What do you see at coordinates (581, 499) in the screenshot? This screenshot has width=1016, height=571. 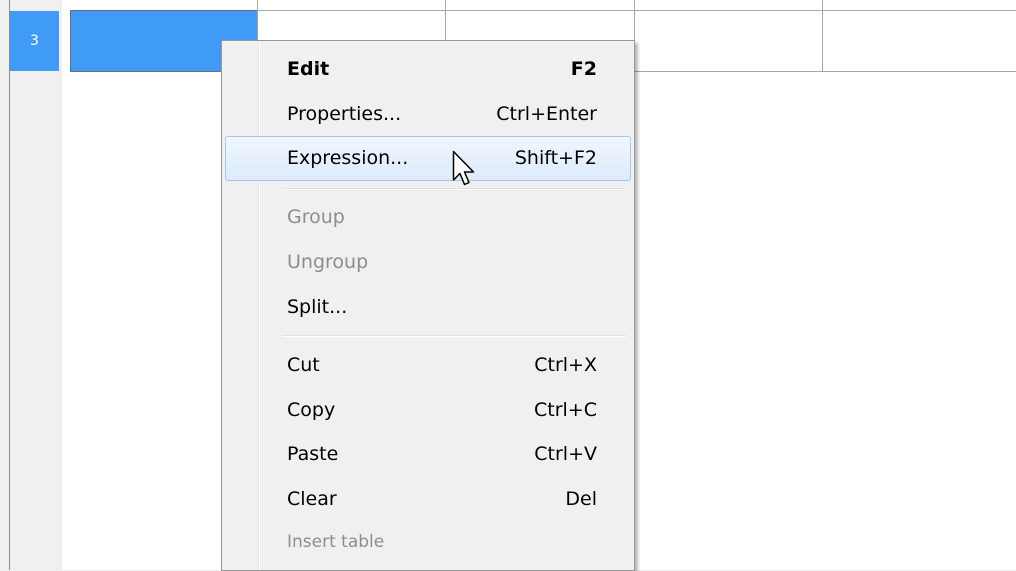 I see `menu-item-shortcut: Del` at bounding box center [581, 499].